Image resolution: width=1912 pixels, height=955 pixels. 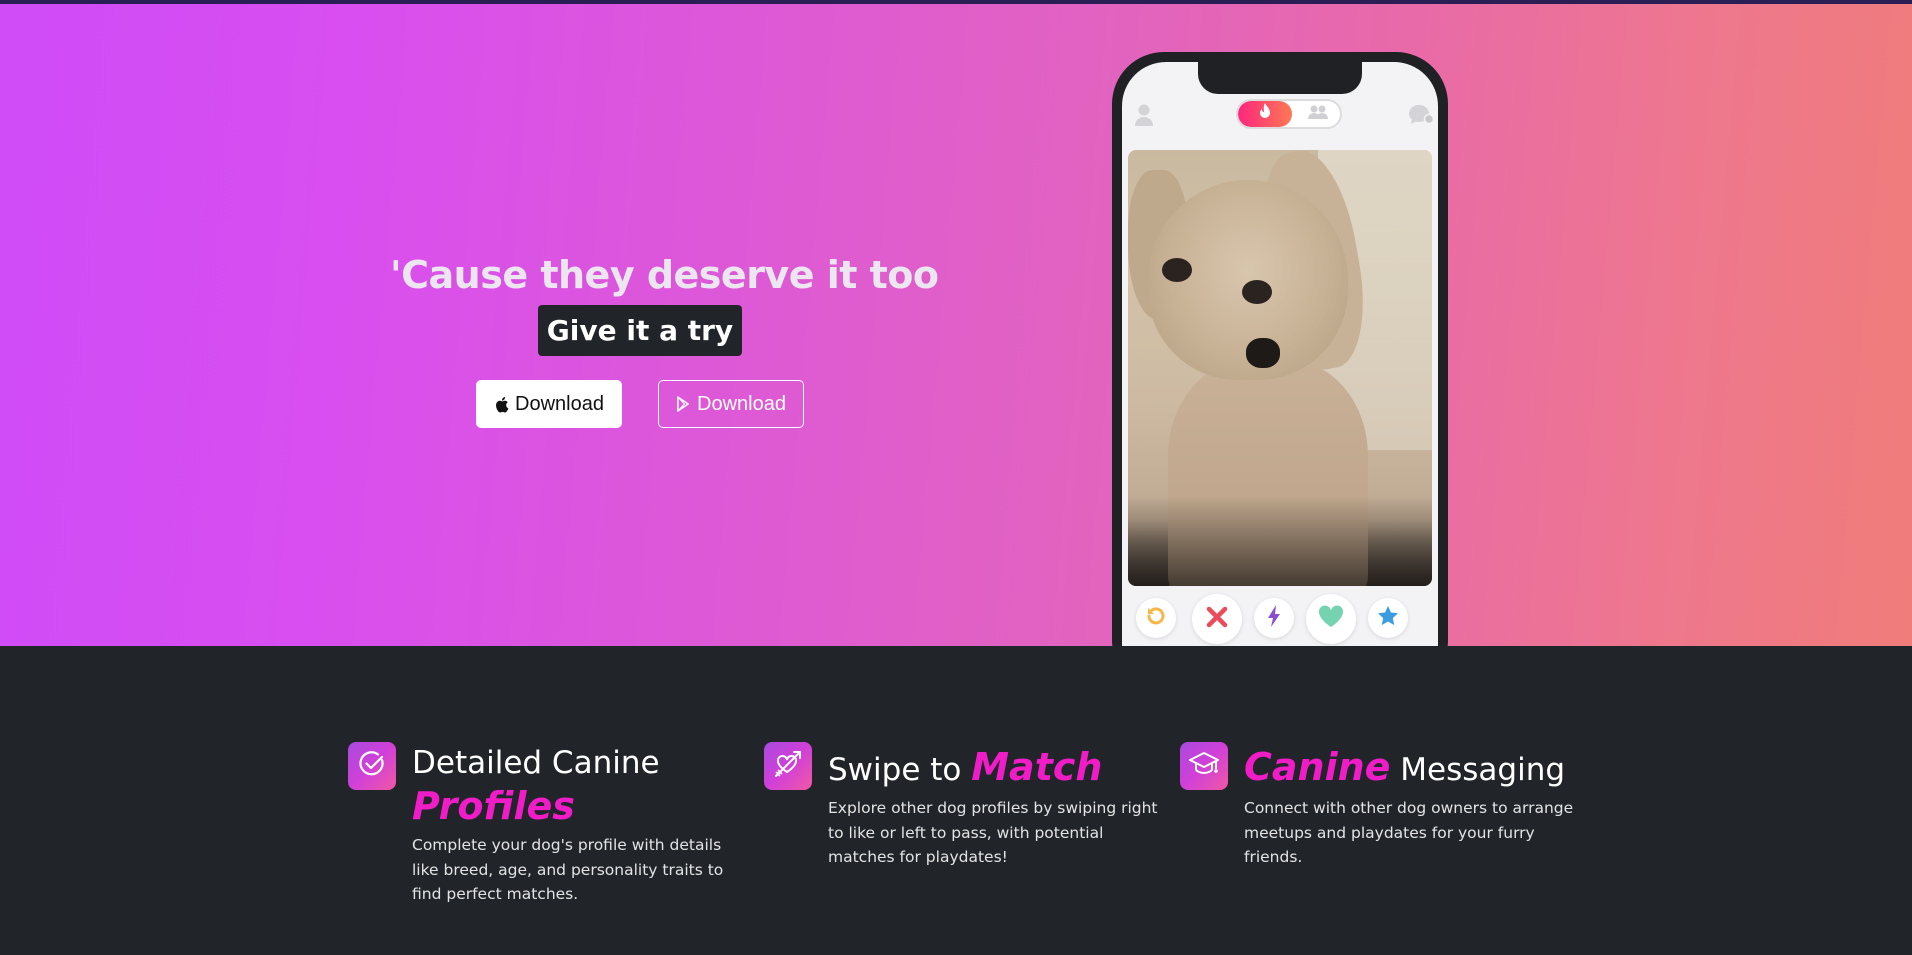 I want to click on nope-button, so click(x=1217, y=619).